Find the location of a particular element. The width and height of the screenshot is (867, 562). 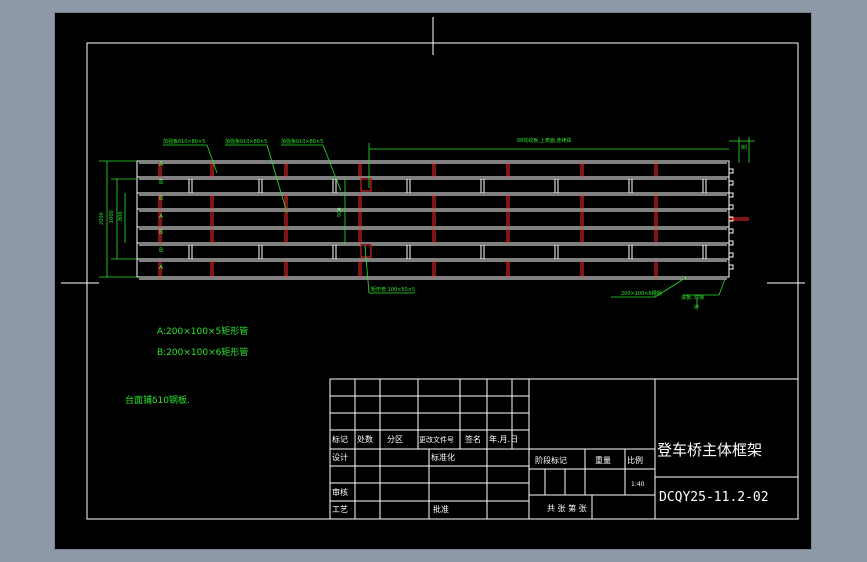

drawing-number: DCQY25-11.2-02 is located at coordinates (714, 497).